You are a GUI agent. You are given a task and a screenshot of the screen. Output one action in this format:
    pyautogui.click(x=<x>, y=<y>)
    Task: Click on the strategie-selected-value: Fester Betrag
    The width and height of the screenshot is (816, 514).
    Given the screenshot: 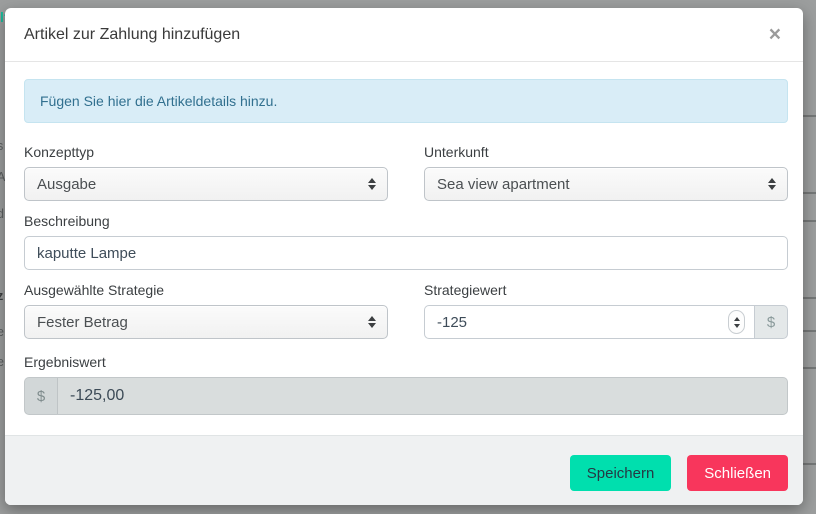 What is the action you would take?
    pyautogui.click(x=82, y=322)
    